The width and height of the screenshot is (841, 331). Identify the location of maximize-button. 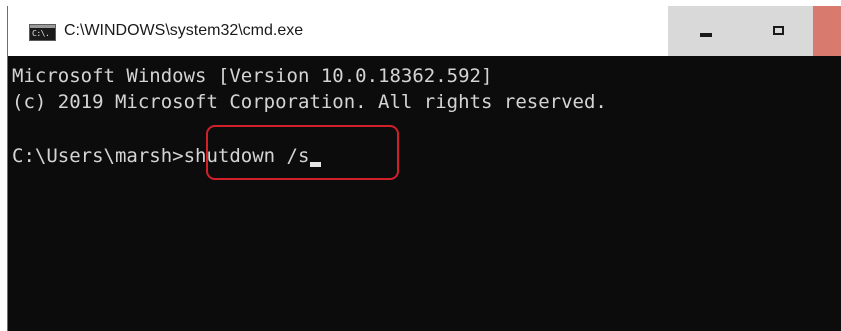
(778, 31).